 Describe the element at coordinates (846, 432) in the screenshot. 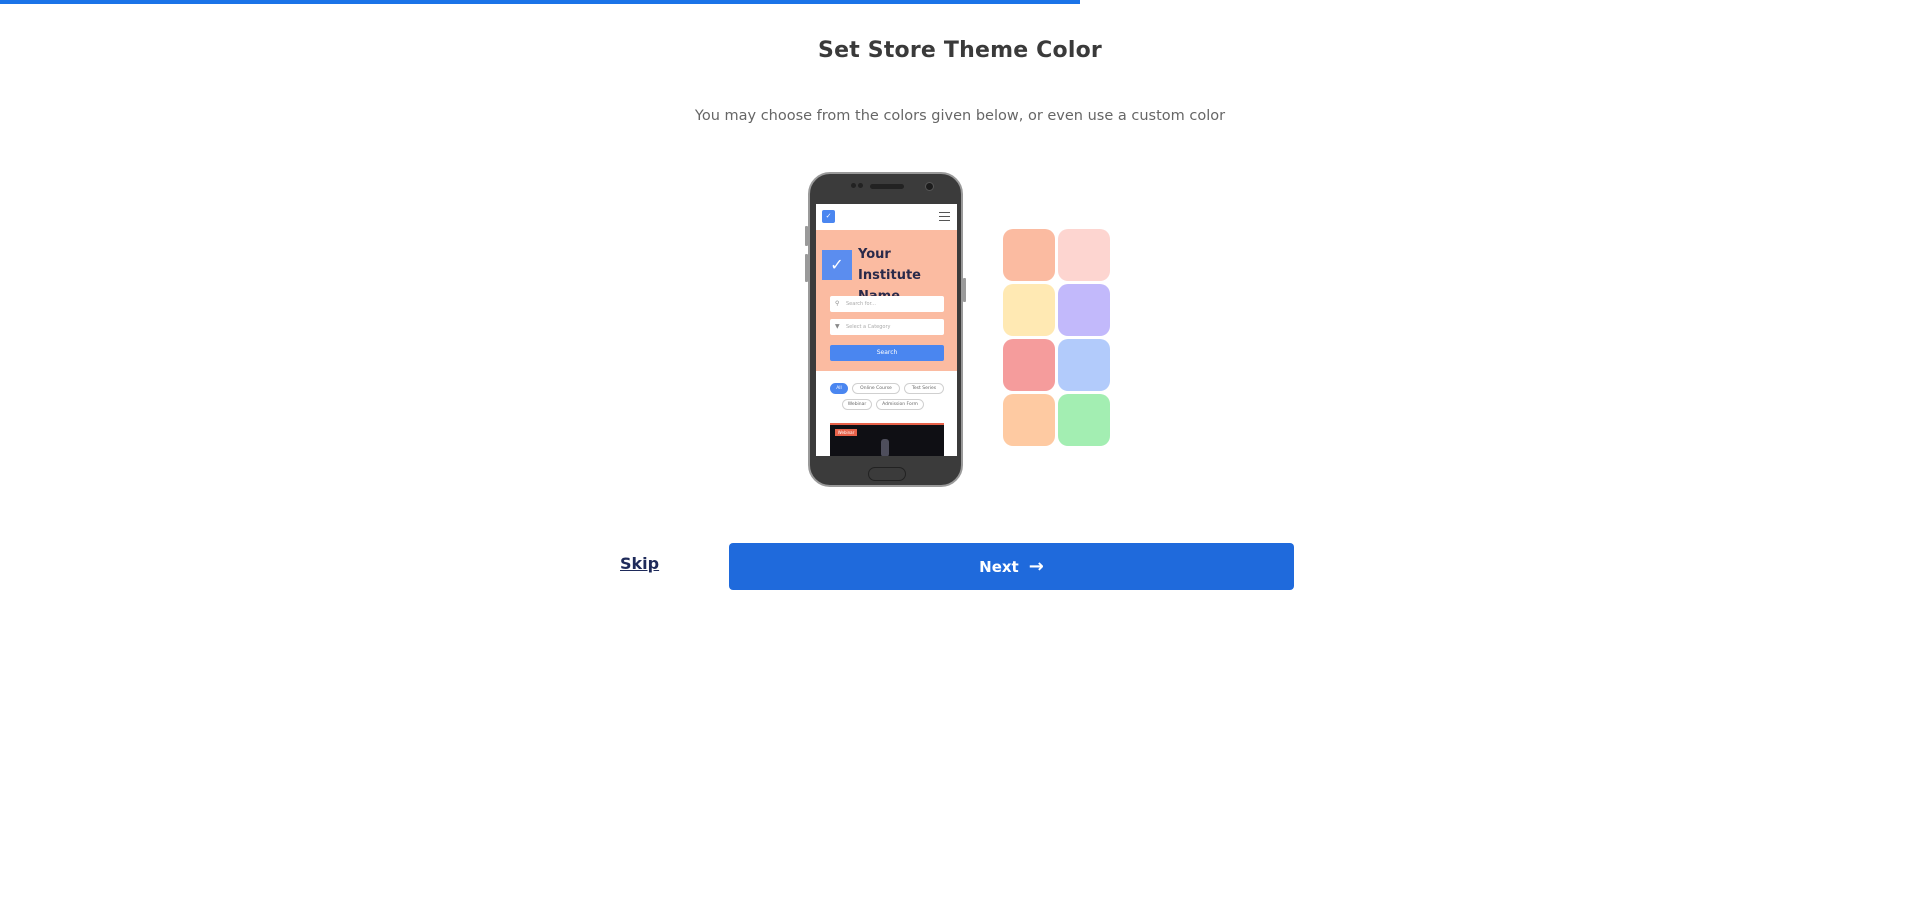

I see `banner-tag: Webinar` at that location.